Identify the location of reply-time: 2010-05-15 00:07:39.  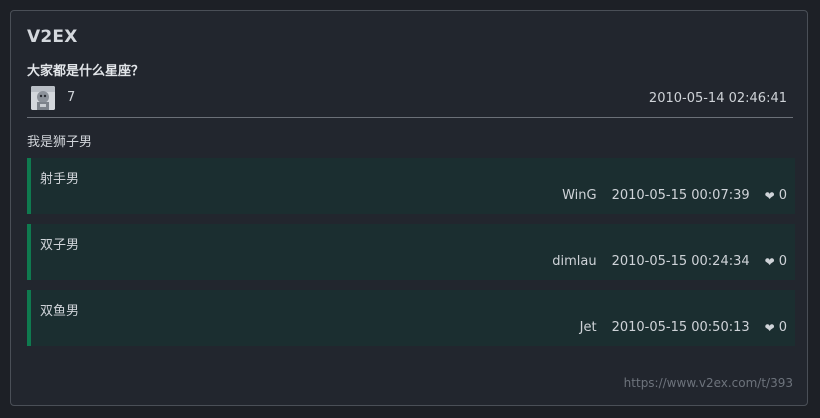
(680, 195).